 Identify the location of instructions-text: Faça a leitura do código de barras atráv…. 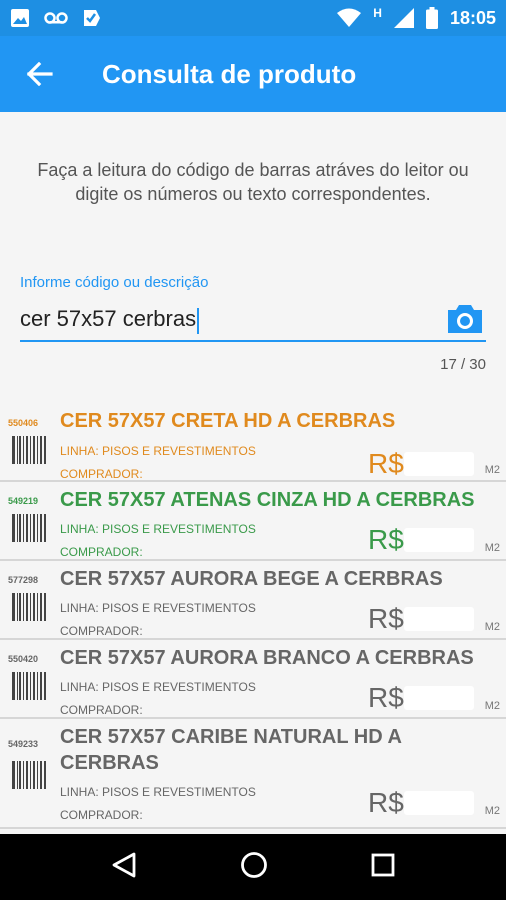
(253, 182).